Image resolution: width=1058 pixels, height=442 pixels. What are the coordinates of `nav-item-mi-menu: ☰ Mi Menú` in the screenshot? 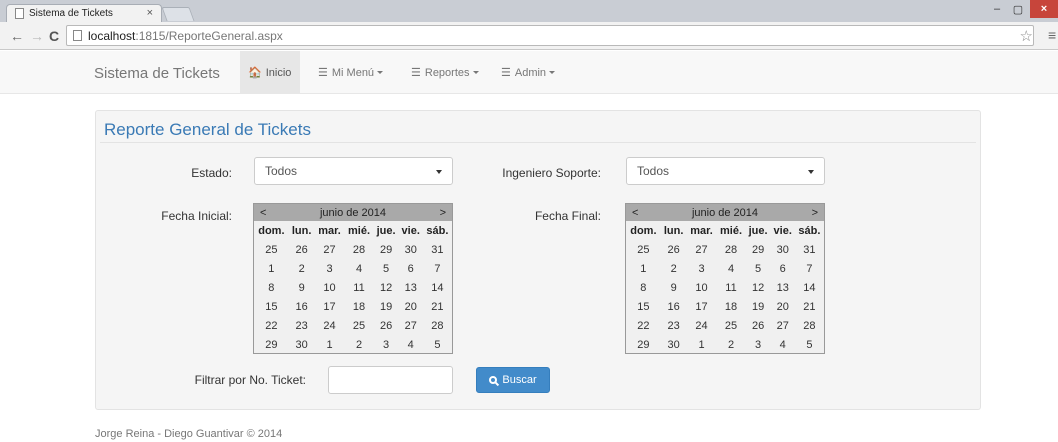 It's located at (350, 72).